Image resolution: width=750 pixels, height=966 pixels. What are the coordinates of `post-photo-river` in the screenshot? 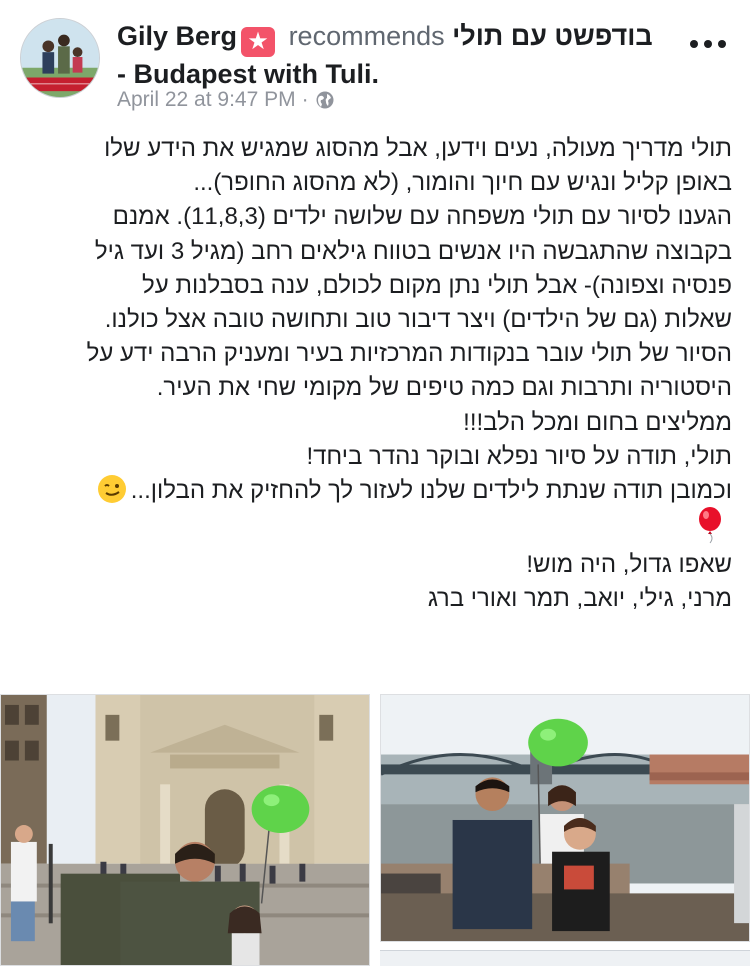 It's located at (565, 818).